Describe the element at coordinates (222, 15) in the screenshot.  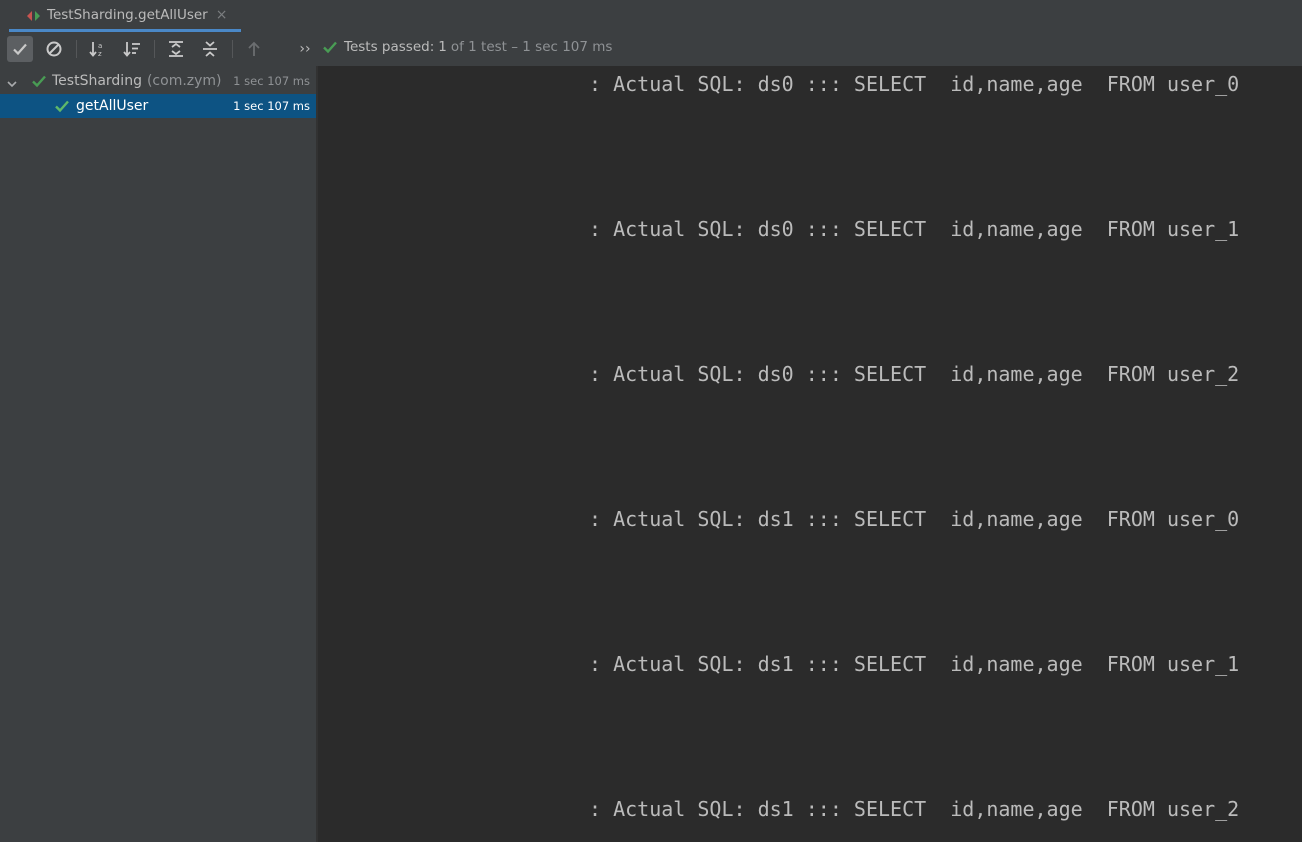
I see `close-icon: ×` at that location.